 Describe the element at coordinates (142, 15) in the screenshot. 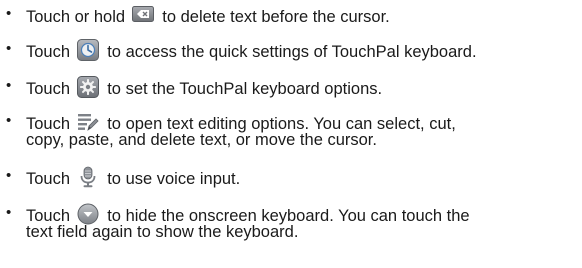

I see `backspace-key-icon` at that location.